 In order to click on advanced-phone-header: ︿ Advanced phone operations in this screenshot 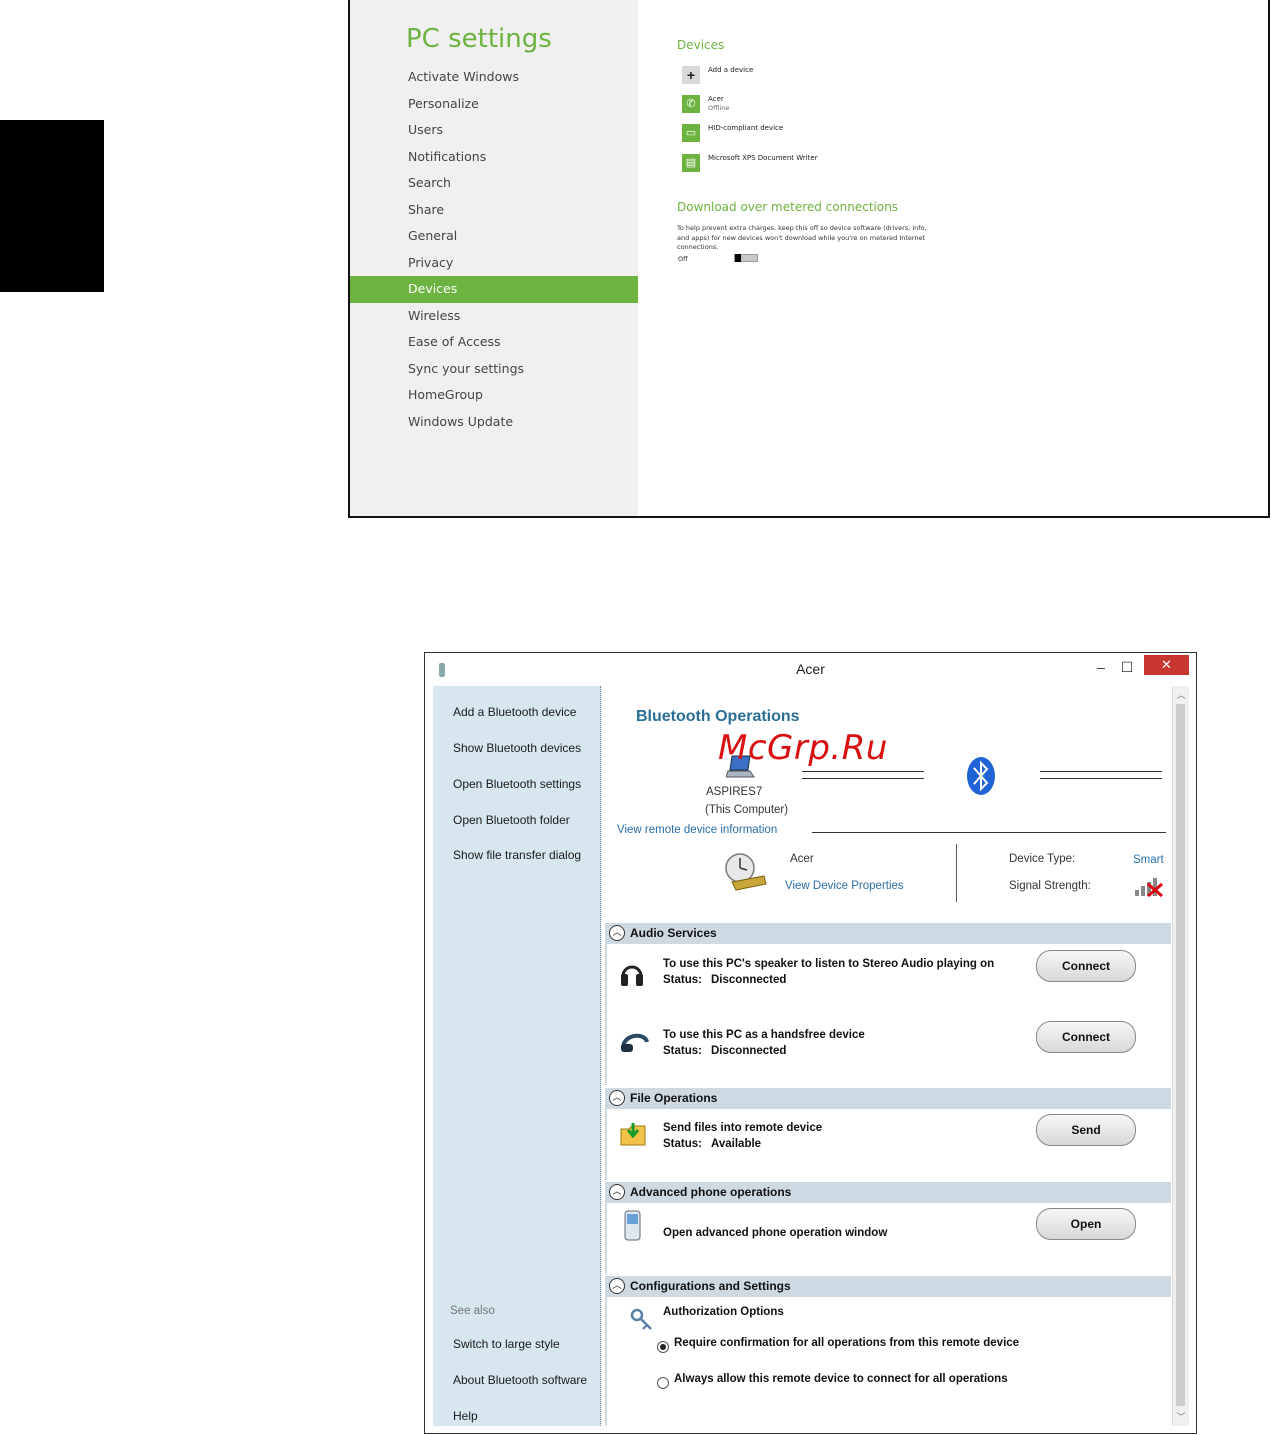, I will do `click(888, 1192)`.